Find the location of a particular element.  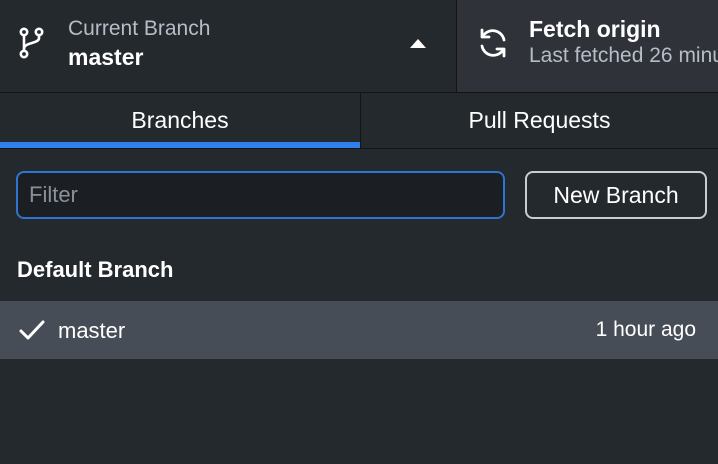

current-branch-button: Current Branch master is located at coordinates (228, 46).